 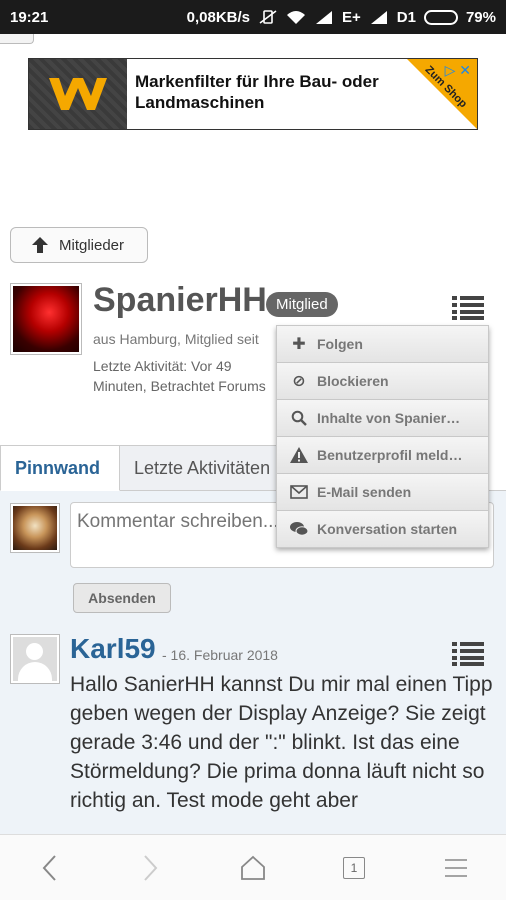 What do you see at coordinates (440, 17) in the screenshot?
I see `battery-icon` at bounding box center [440, 17].